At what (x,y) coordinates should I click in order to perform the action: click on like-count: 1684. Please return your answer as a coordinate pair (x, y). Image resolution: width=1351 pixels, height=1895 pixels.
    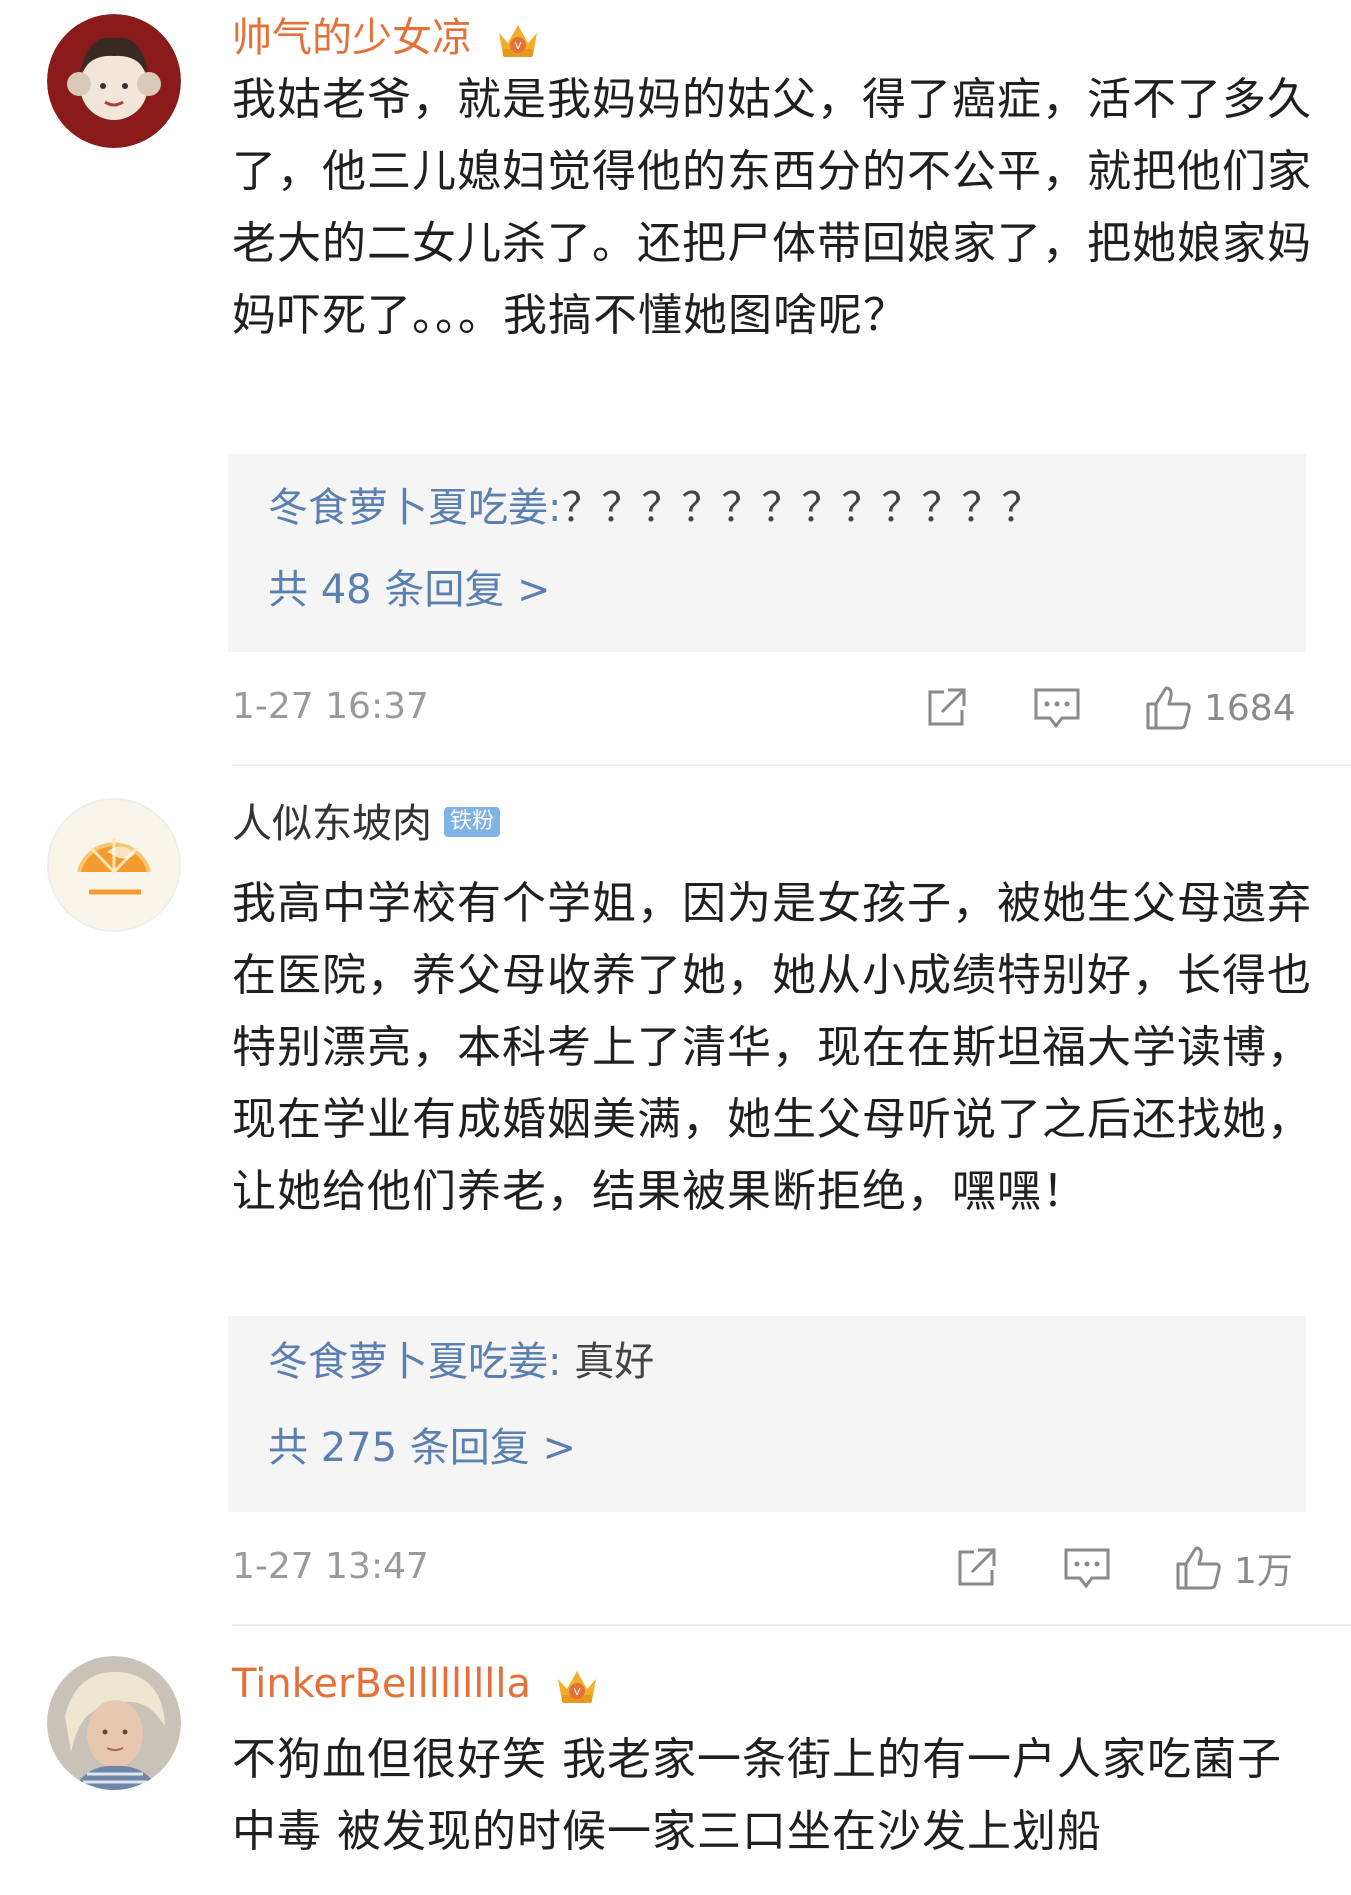
    Looking at the image, I should click on (1250, 708).